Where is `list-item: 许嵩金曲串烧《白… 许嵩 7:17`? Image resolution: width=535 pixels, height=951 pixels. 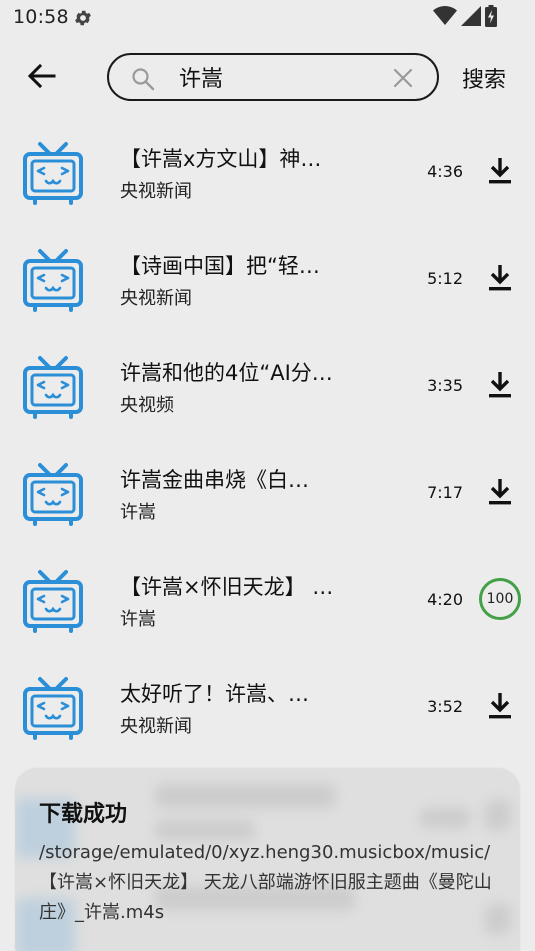
list-item: 许嵩金曲串烧《白… 许嵩 7:17 is located at coordinates (267, 492).